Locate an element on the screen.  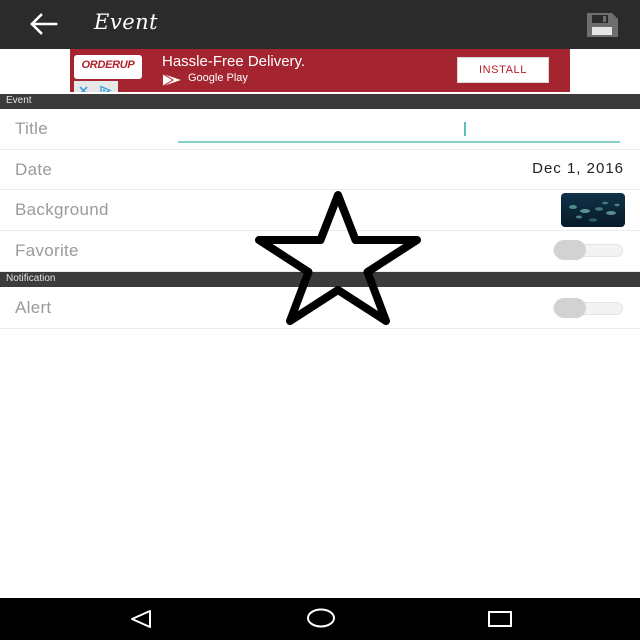
alert-row: Alert is located at coordinates (320, 308).